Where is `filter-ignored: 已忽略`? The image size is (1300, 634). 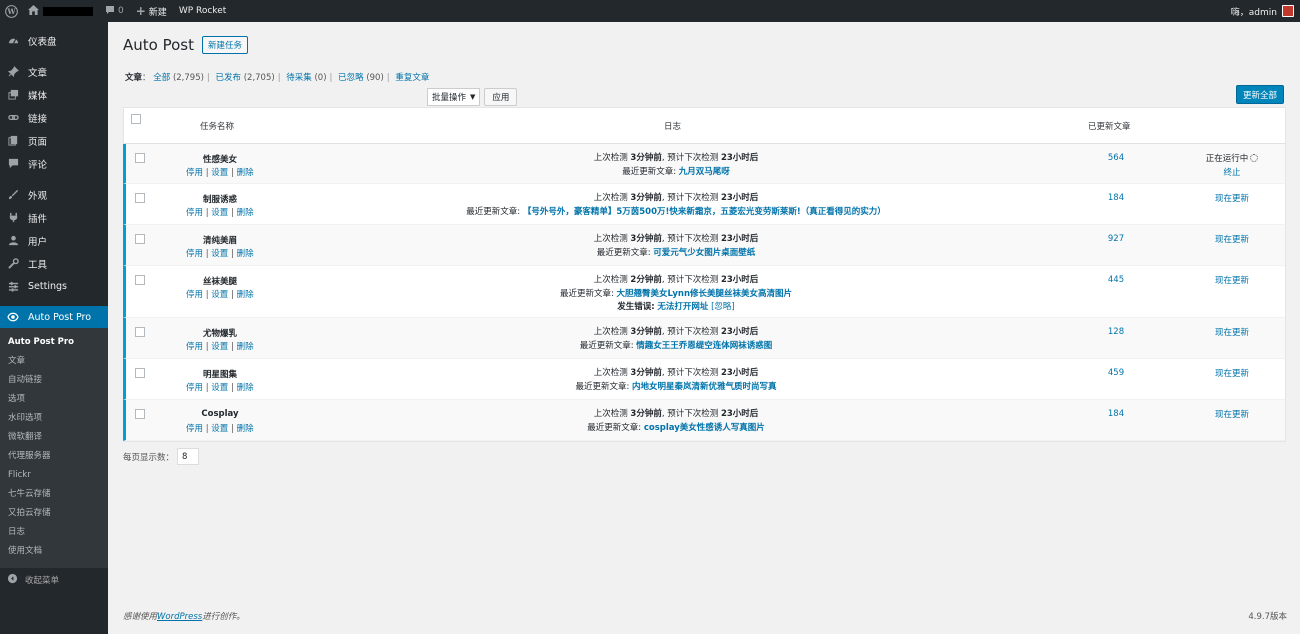 filter-ignored: 已忽略 is located at coordinates (351, 78).